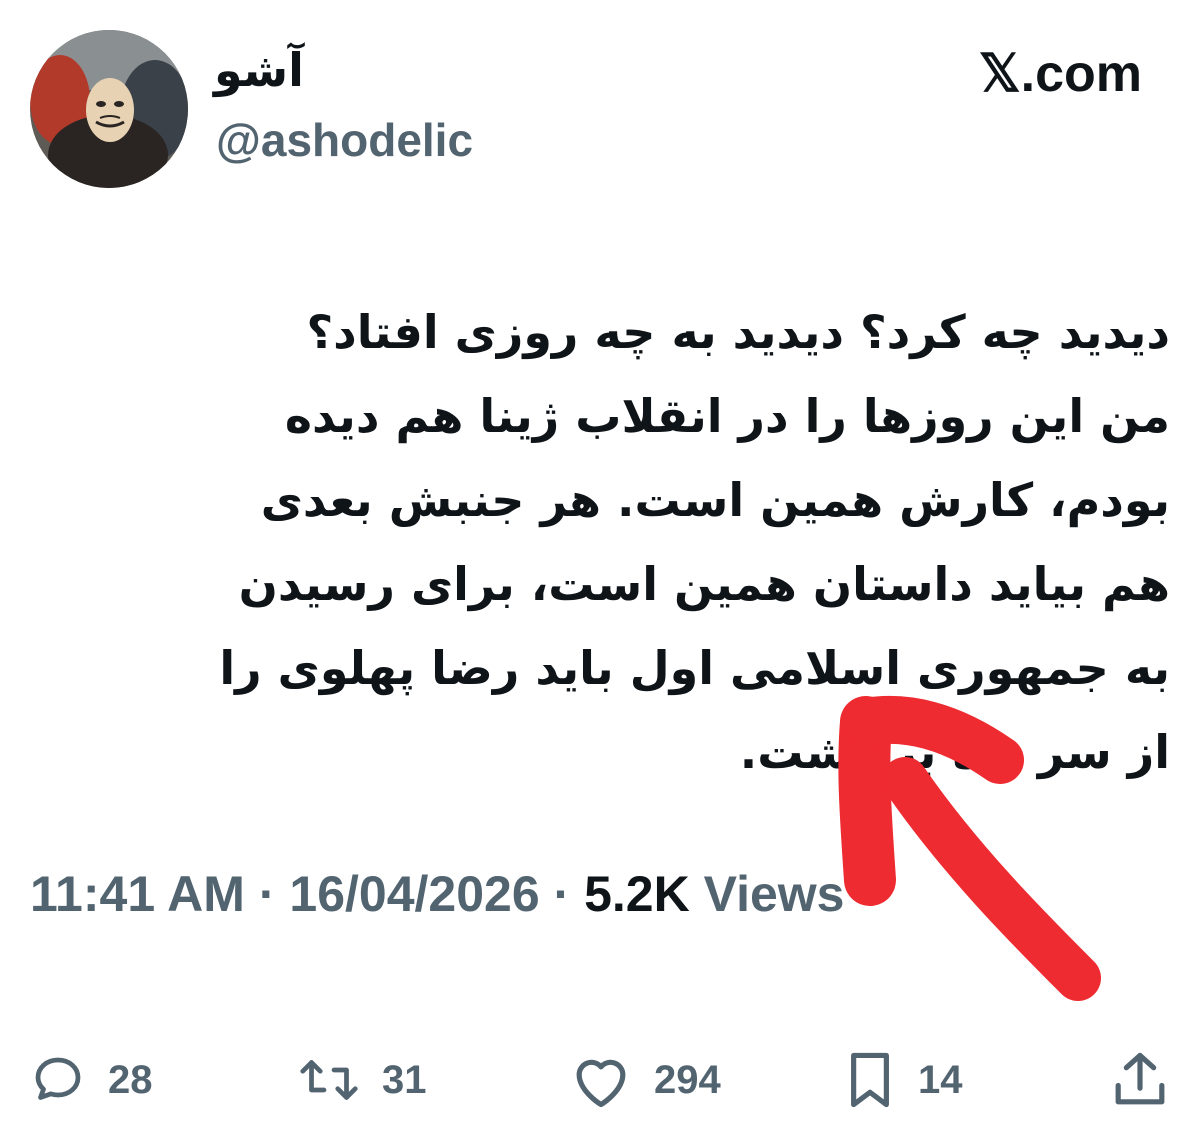  What do you see at coordinates (404, 1079) in the screenshot?
I see `retweet-count: 31` at bounding box center [404, 1079].